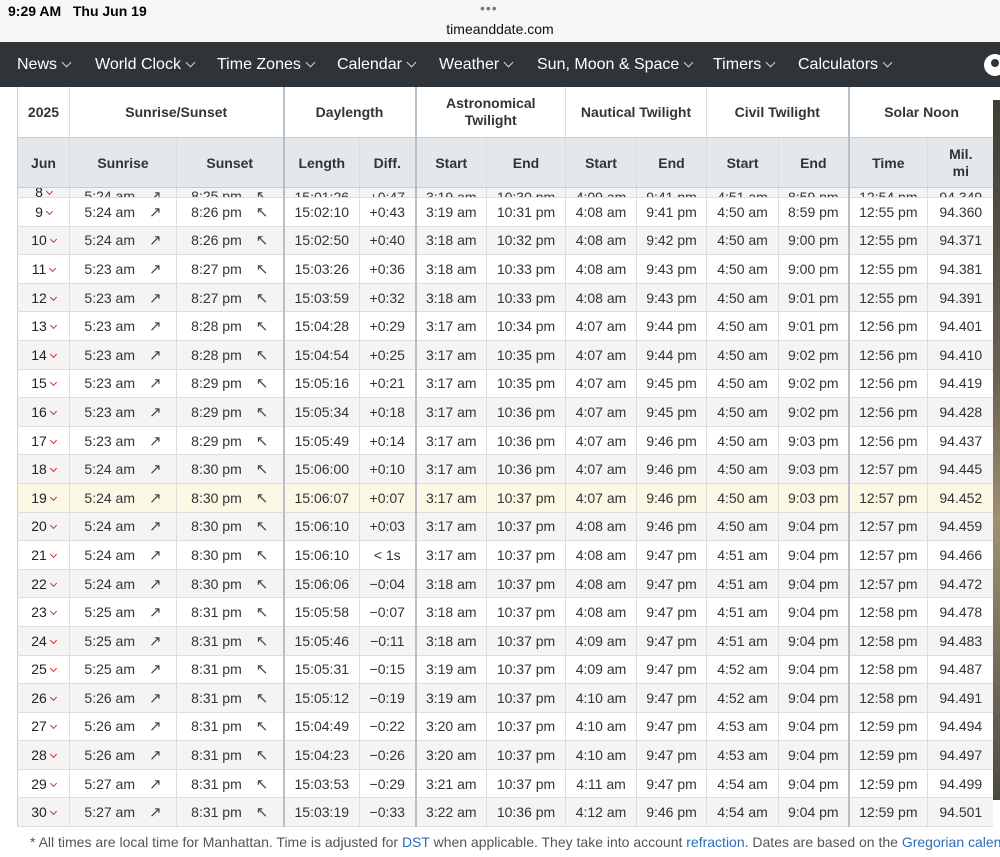 The width and height of the screenshot is (1000, 857). I want to click on naut-end-cell: 9:47 pm, so click(671, 670).